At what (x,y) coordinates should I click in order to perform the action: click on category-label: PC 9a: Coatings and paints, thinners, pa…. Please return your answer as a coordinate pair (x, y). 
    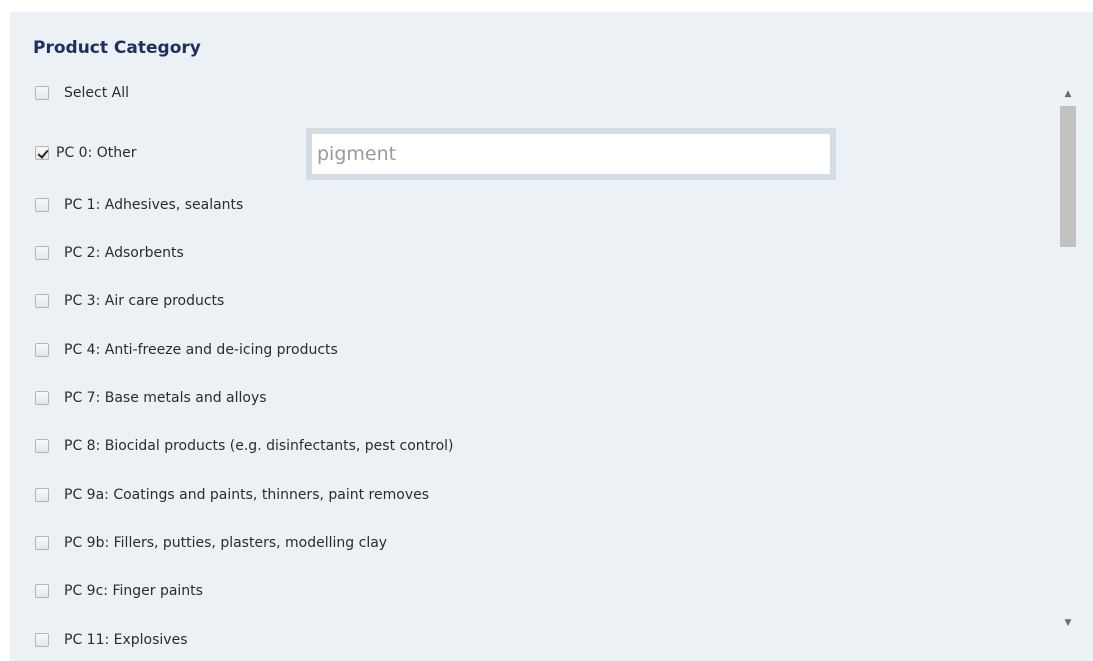
    Looking at the image, I should click on (247, 495).